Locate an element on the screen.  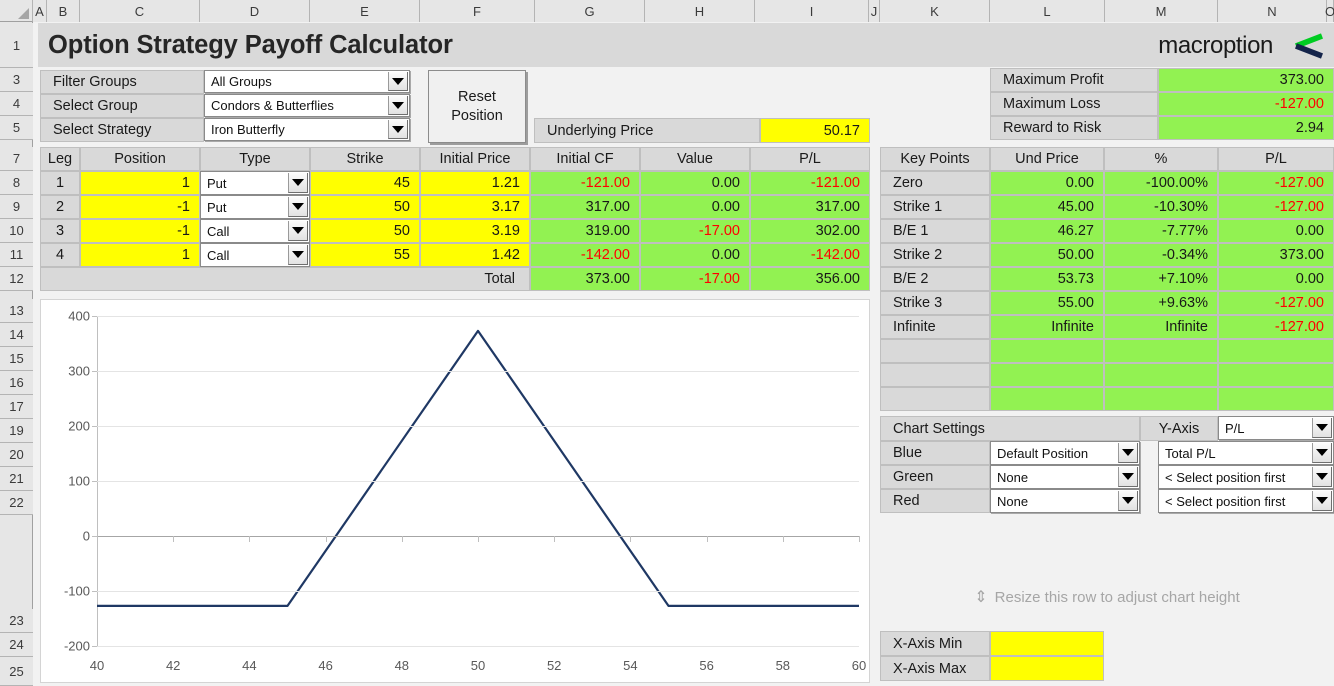
legs-position-input-2: -1 is located at coordinates (140, 231).